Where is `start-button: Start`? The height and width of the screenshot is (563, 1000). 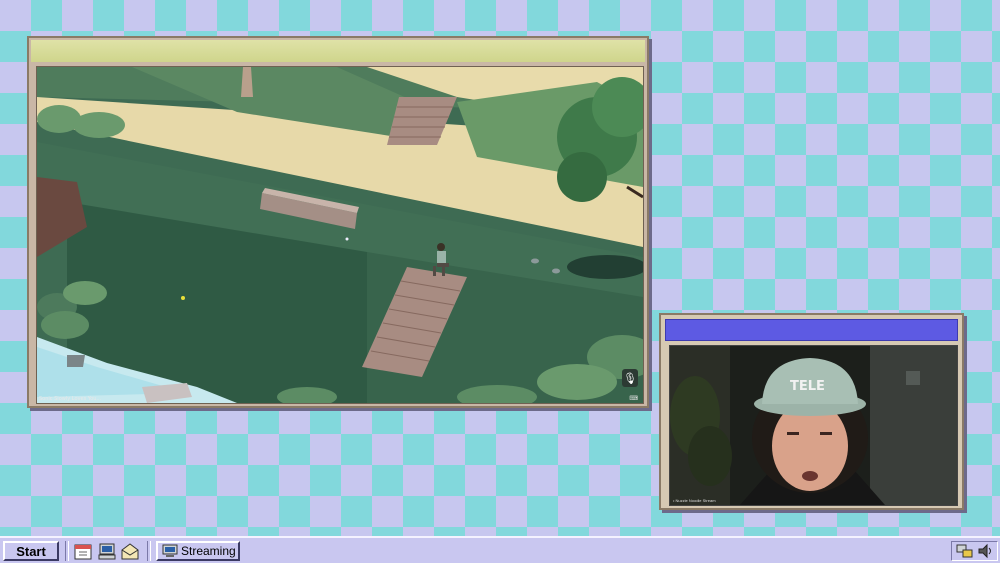 start-button: Start is located at coordinates (31, 551).